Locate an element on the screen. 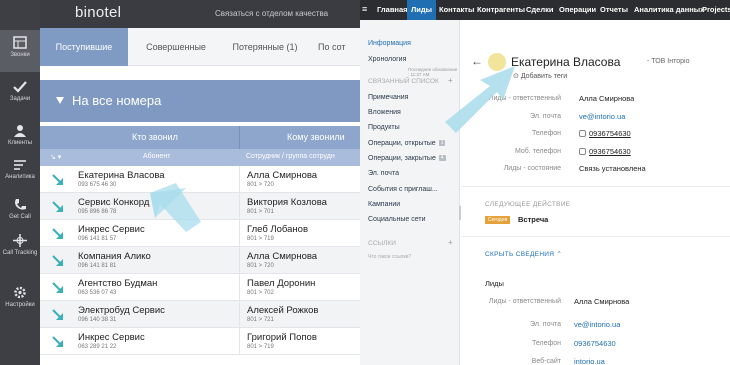  sidebar-attachments: Вложения is located at coordinates (384, 112).